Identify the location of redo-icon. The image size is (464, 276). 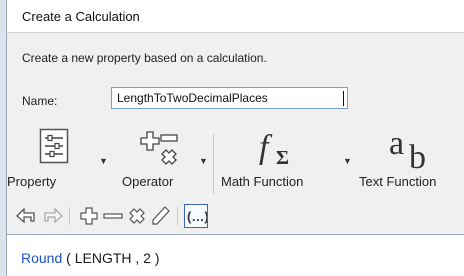
(53, 215).